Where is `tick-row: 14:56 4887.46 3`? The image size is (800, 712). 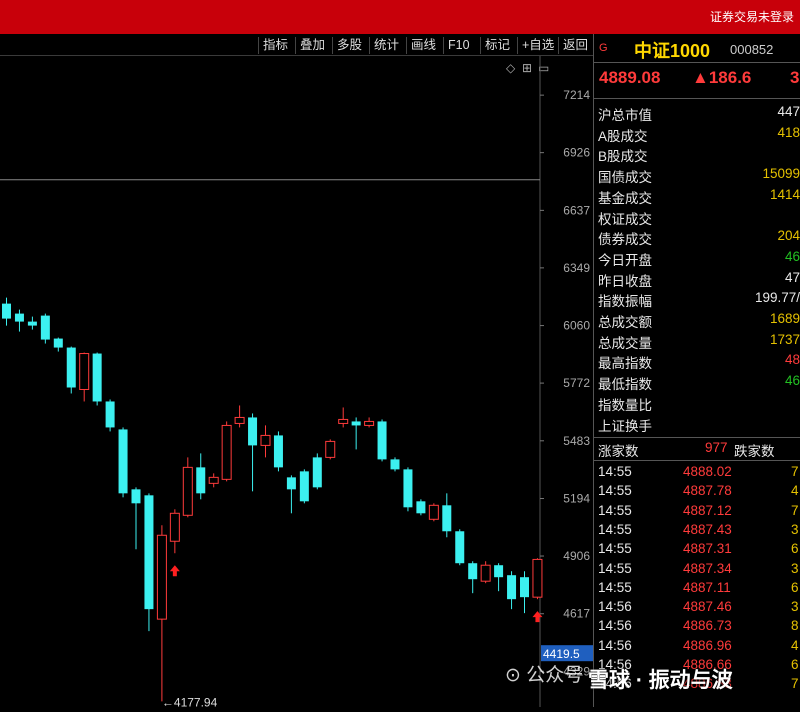 tick-row: 14:56 4887.46 3 is located at coordinates (697, 607).